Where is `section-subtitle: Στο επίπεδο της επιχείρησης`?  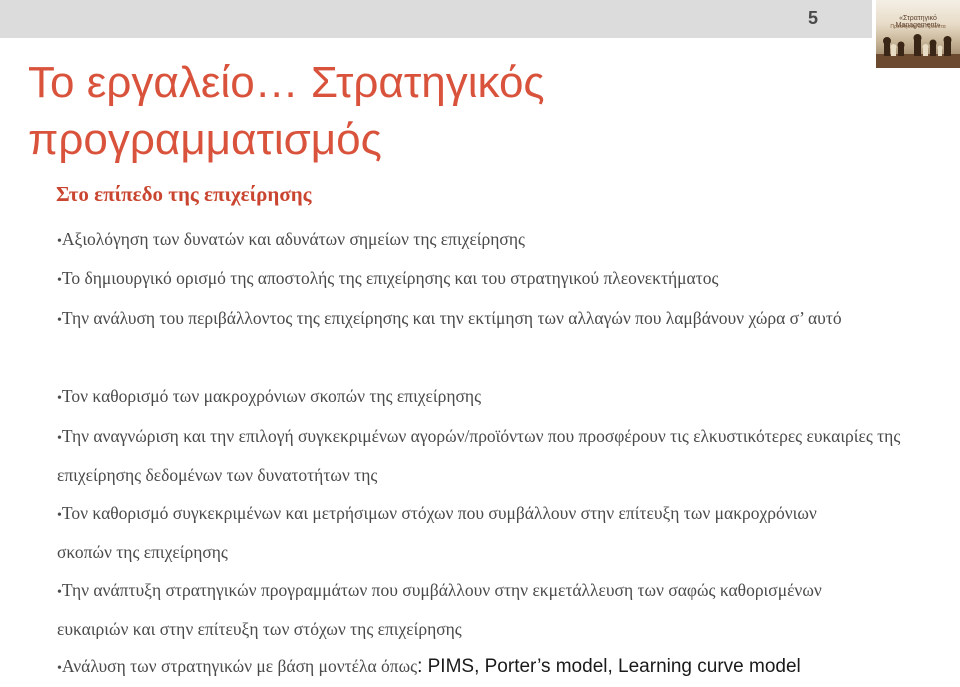 section-subtitle: Στο επίπεδο της επιχείρησης is located at coordinates (184, 194).